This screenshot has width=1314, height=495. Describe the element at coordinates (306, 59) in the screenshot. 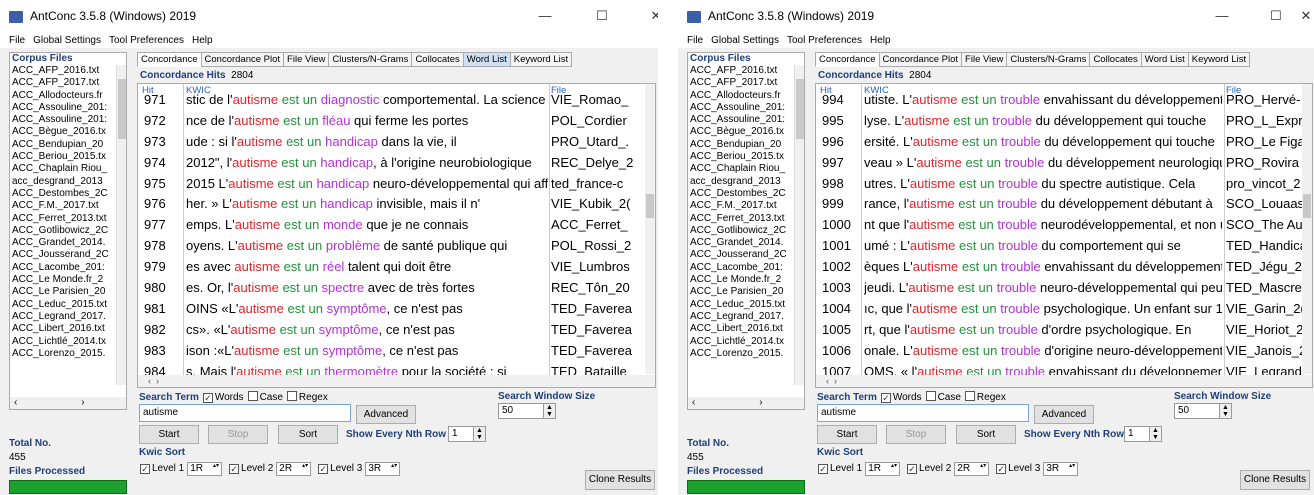

I see `tab-file-view: File View` at that location.